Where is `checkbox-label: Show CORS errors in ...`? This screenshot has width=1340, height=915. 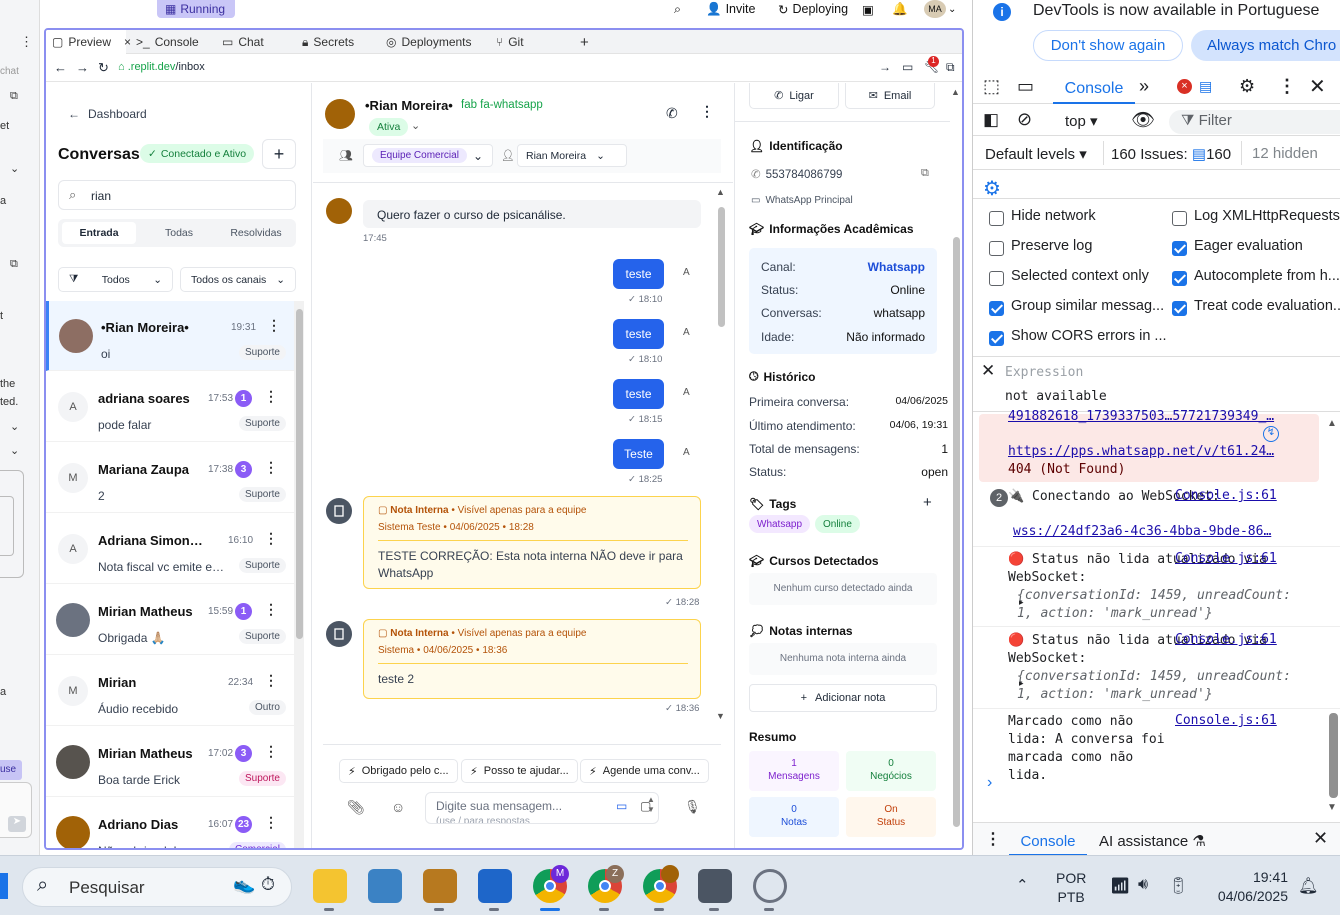 checkbox-label: Show CORS errors in ... is located at coordinates (1089, 336).